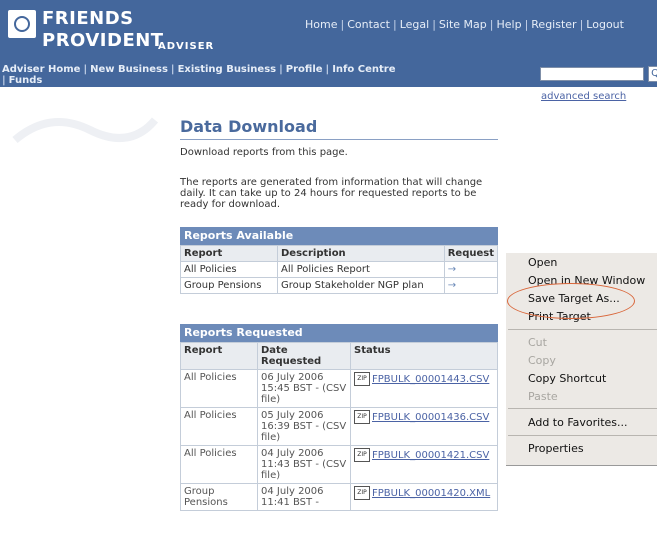 Image resolution: width=657 pixels, height=535 pixels. Describe the element at coordinates (430, 455) in the screenshot. I see `file-download-link: FPBULK_00001421.CSV` at that location.